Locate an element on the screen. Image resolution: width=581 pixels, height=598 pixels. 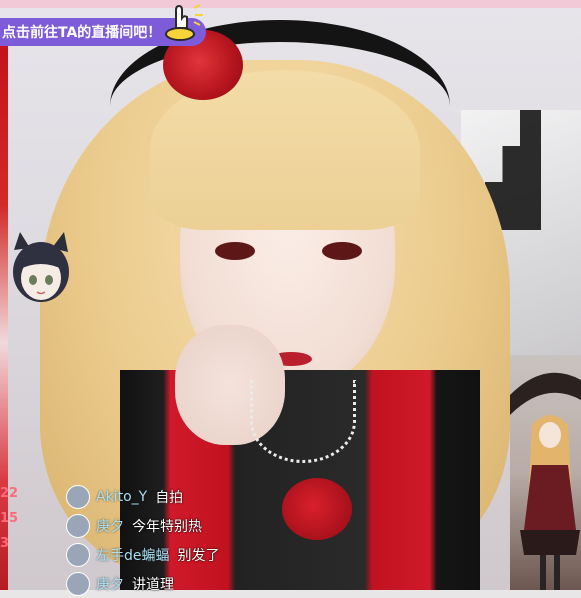
eye-right is located at coordinates (342, 251).